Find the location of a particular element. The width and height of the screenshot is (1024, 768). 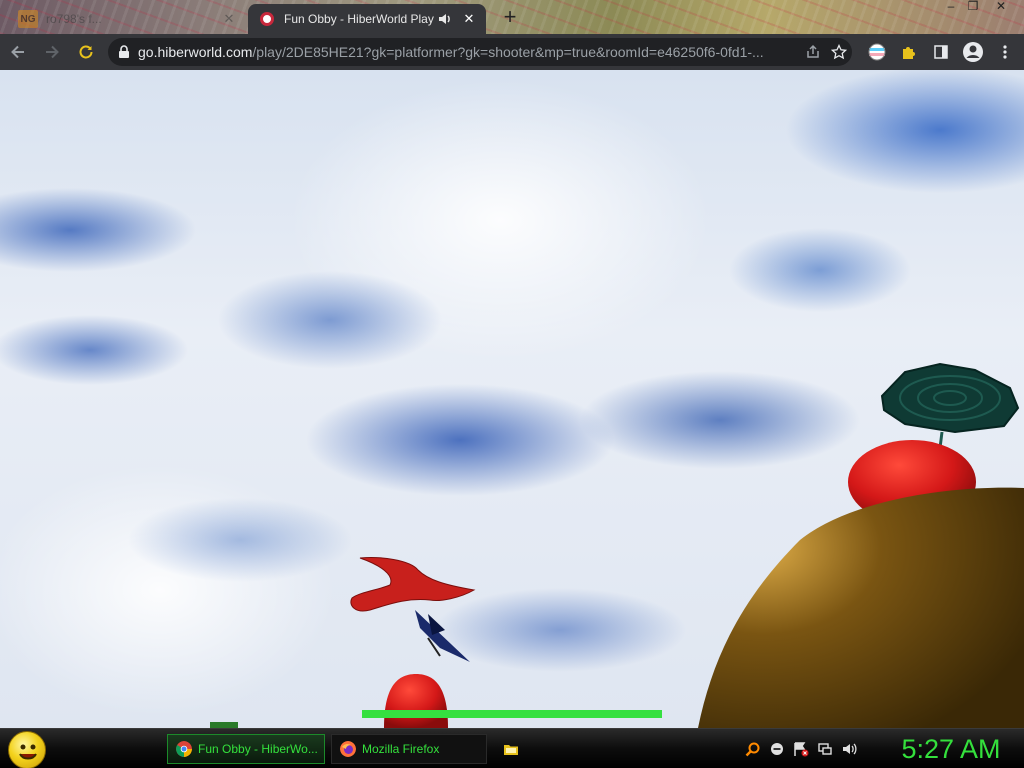

brown-mound is located at coordinates (861, 607).